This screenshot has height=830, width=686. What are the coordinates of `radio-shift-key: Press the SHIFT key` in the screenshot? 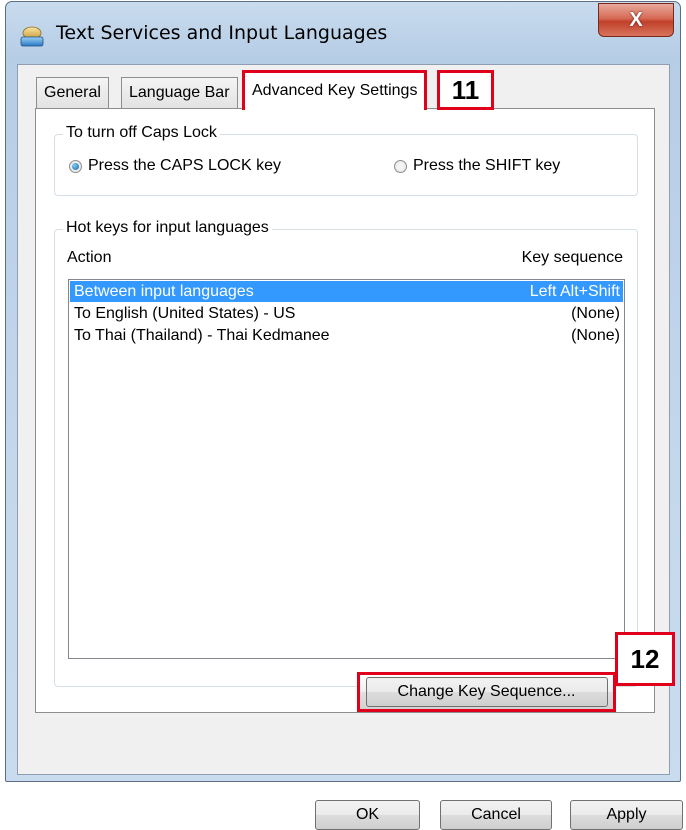 It's located at (477, 166).